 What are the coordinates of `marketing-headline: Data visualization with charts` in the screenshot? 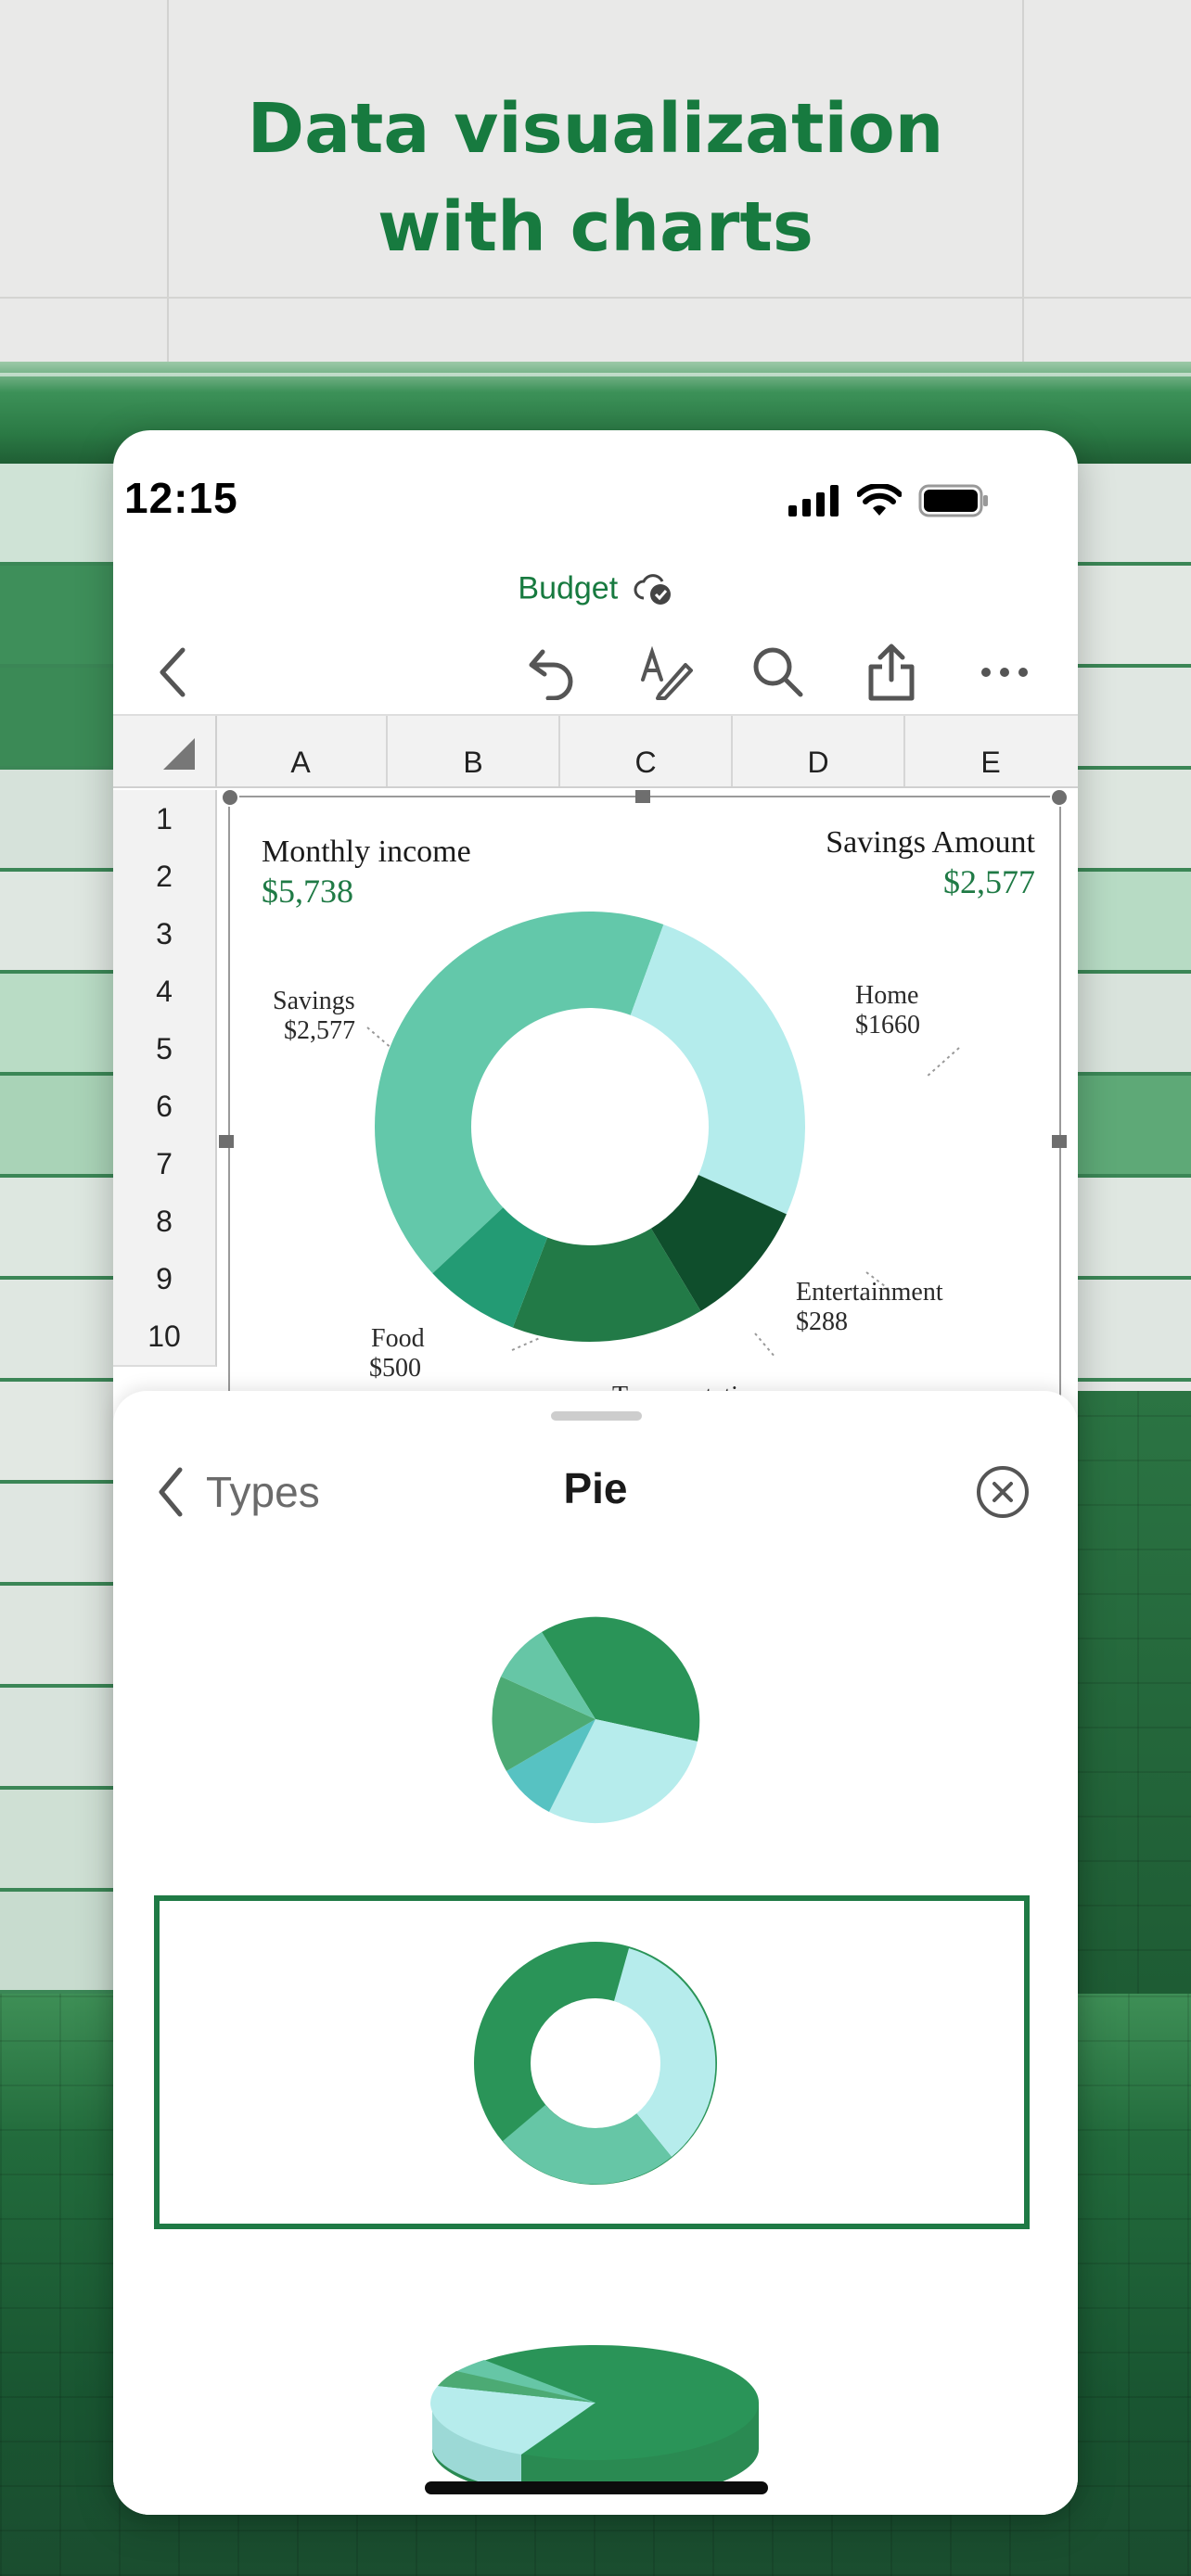 It's located at (595, 178).